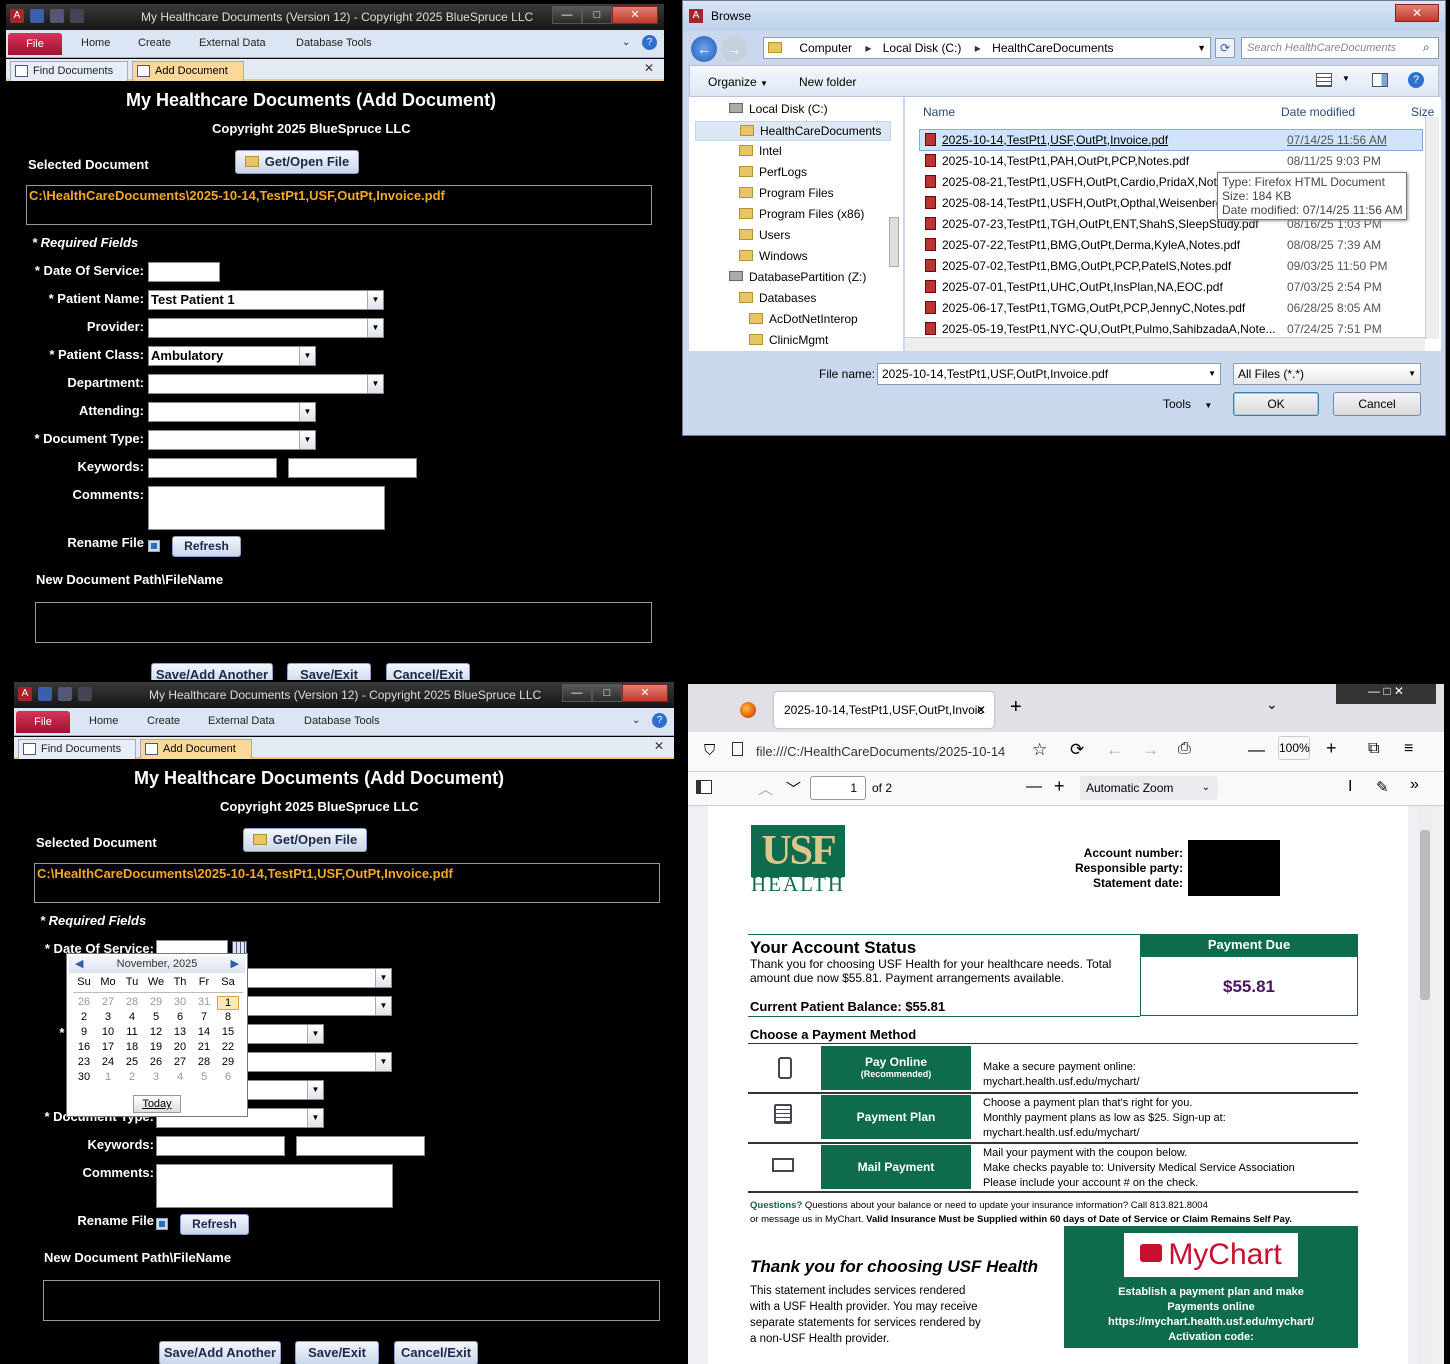  I want to click on calendar-day: 15, so click(228, 1032).